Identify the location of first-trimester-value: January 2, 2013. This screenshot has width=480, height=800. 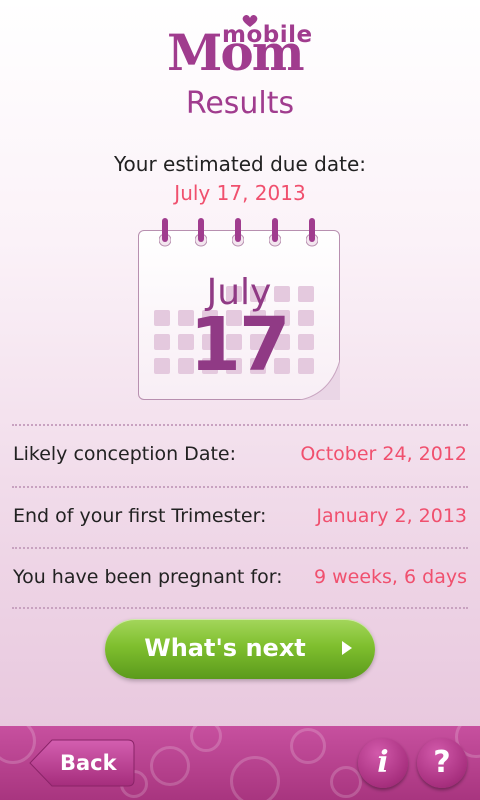
(391, 516).